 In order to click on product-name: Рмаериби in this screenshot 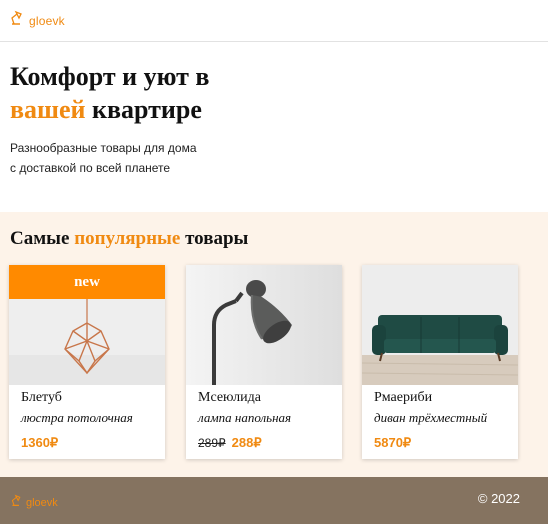, I will do `click(403, 397)`.